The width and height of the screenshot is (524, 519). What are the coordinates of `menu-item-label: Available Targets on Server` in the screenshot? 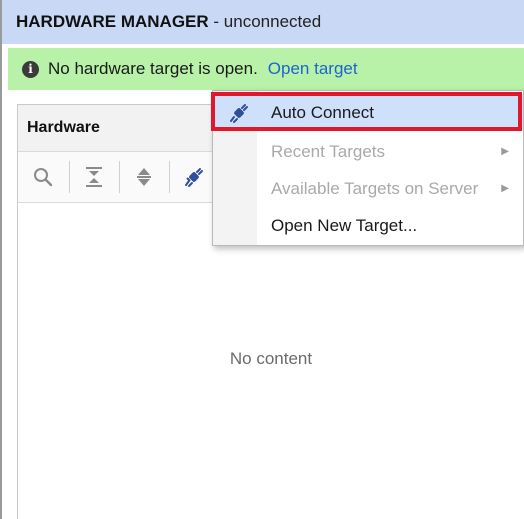 It's located at (375, 188).